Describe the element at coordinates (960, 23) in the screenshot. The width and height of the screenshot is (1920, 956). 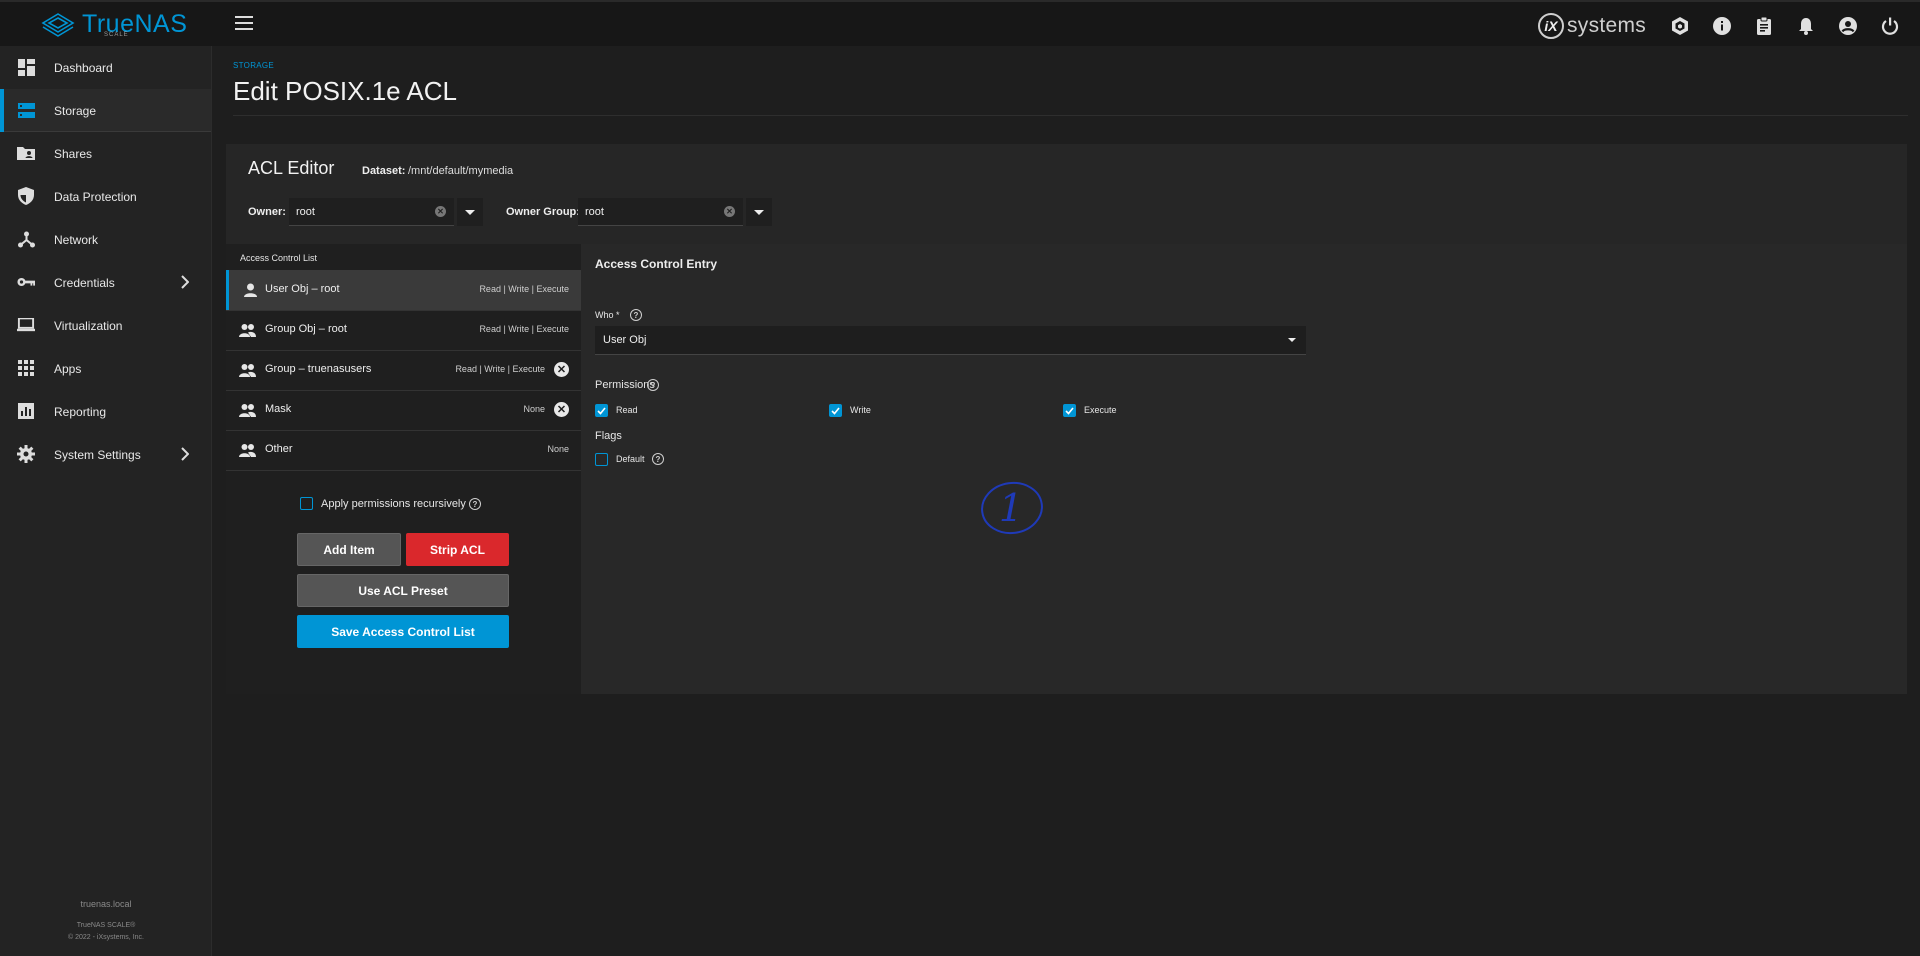
I see `top-bar: TrueNAS SCALE iX systems` at that location.